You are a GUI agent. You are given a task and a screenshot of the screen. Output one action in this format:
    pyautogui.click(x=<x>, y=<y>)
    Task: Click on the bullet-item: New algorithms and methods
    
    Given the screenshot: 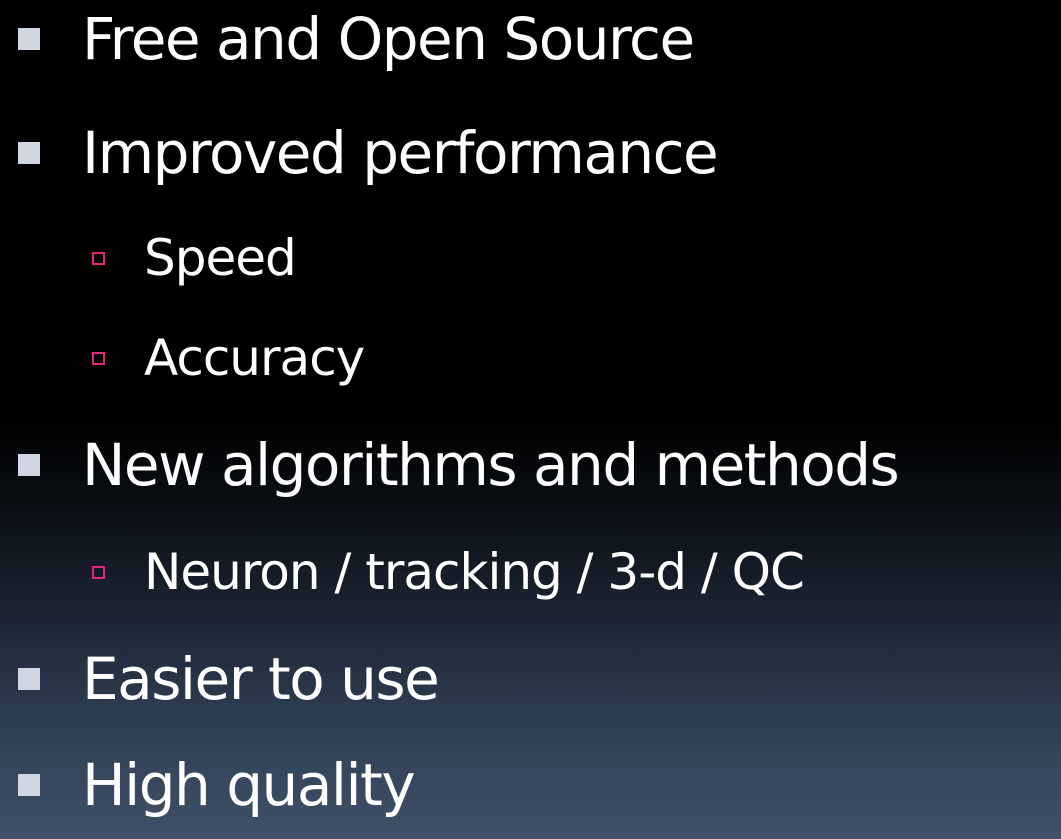 What is the action you would take?
    pyautogui.click(x=459, y=465)
    